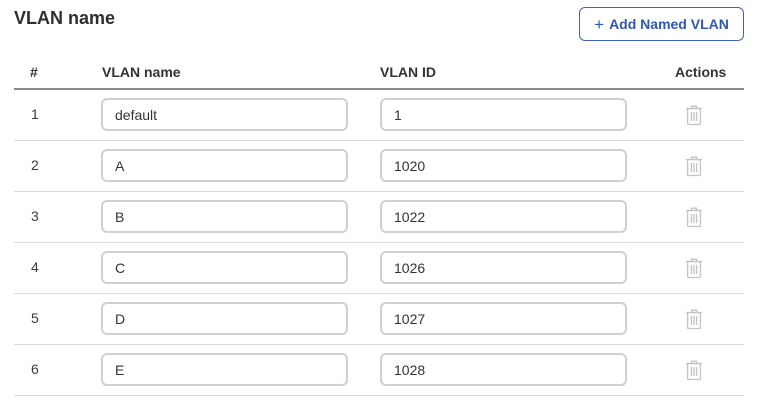 Image resolution: width=762 pixels, height=415 pixels. Describe the element at coordinates (379, 115) in the screenshot. I see `table-row: 1` at that location.